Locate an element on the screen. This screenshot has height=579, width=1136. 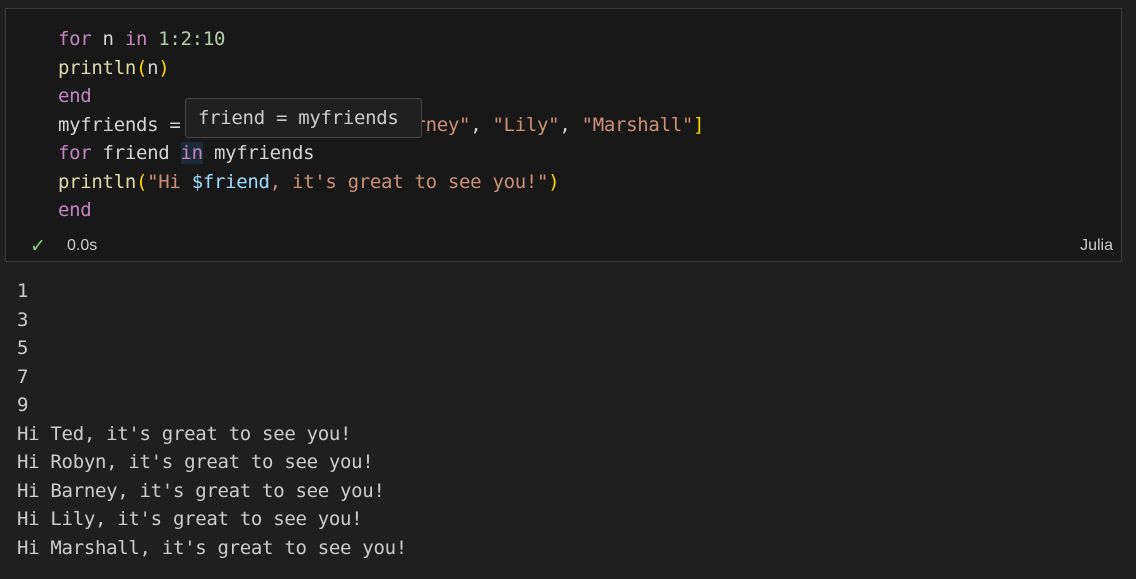
code-line: for n in 1:2:10 is located at coordinates (381, 39).